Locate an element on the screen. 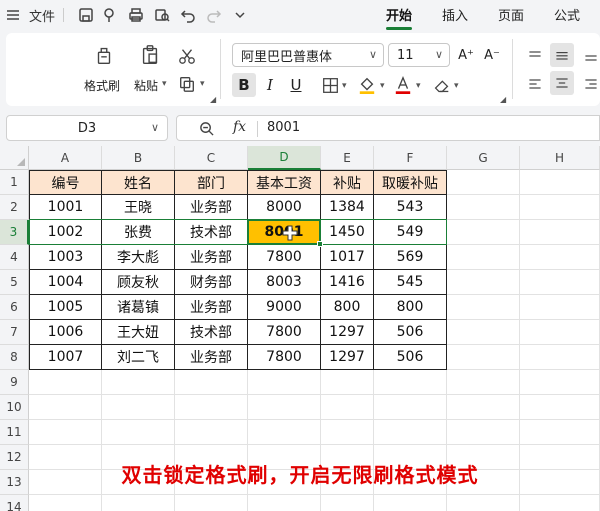 The image size is (600, 511). fill-color-dropdown-icon: ▾ is located at coordinates (382, 86).